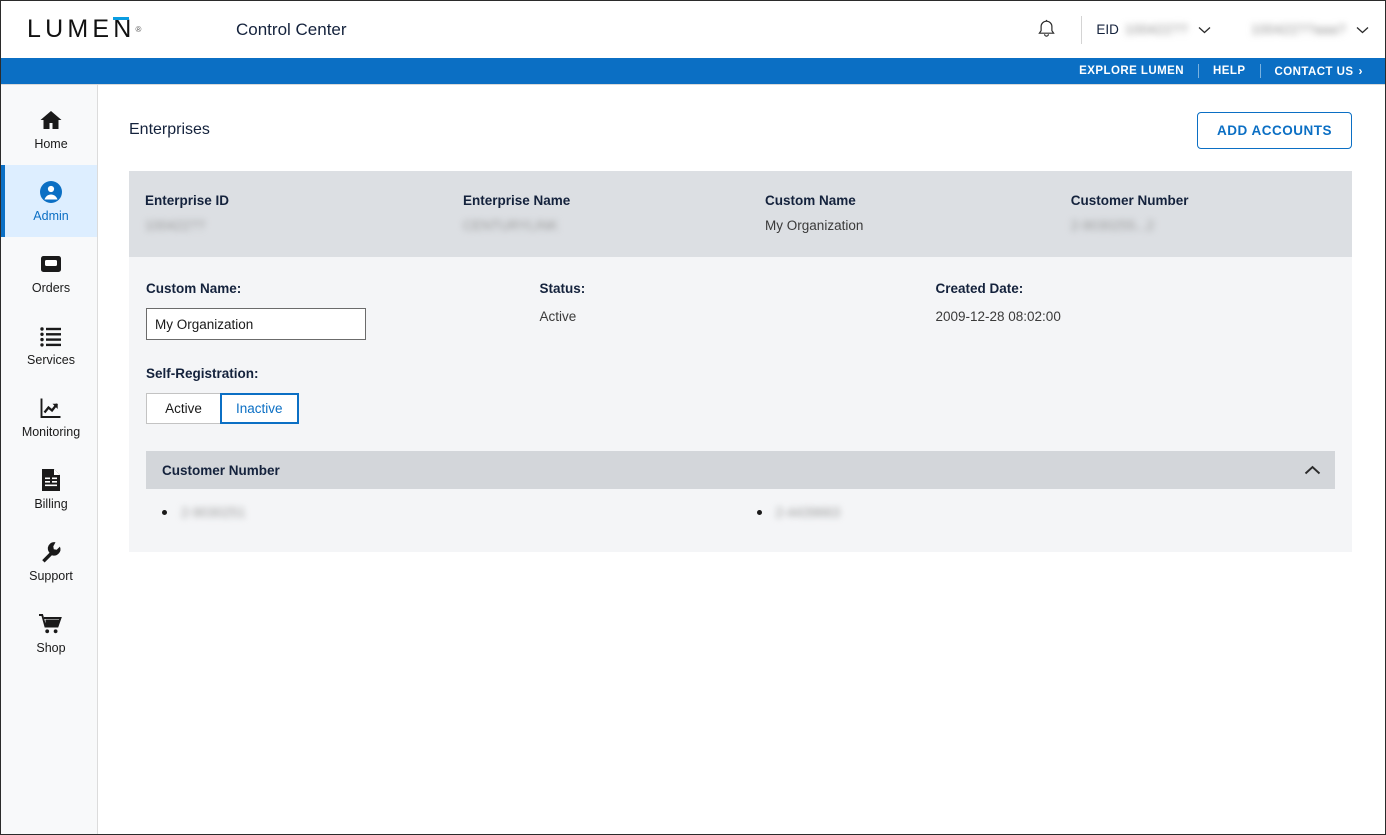  Describe the element at coordinates (1203, 213) in the screenshot. I see `summary-col-customer-number: Customer Number 2-9030255...2` at that location.